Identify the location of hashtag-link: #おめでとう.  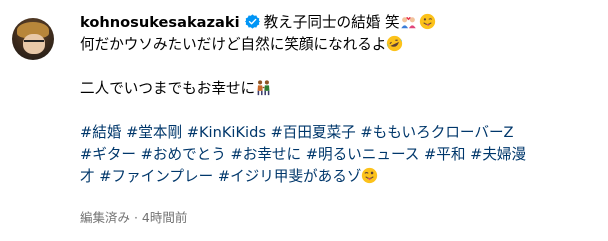
(183, 154).